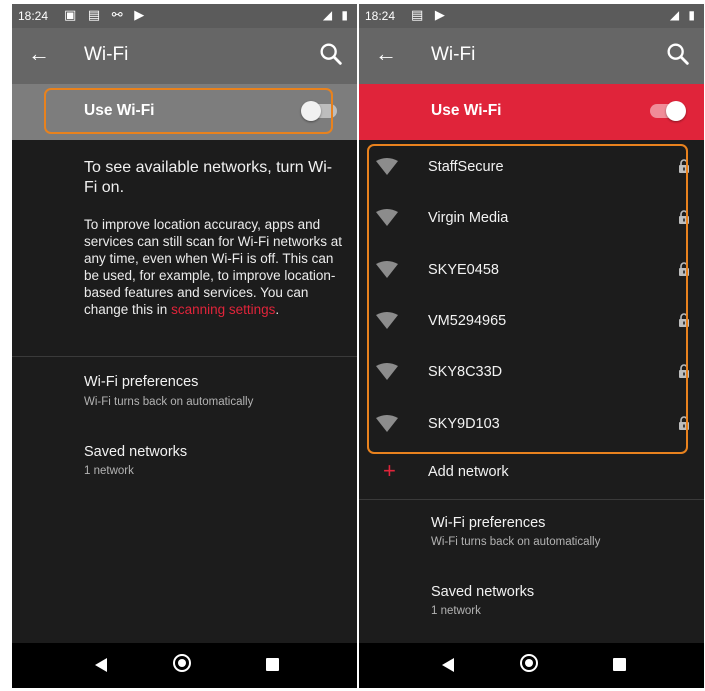  Describe the element at coordinates (467, 320) in the screenshot. I see `network-name: VM5294965` at that location.